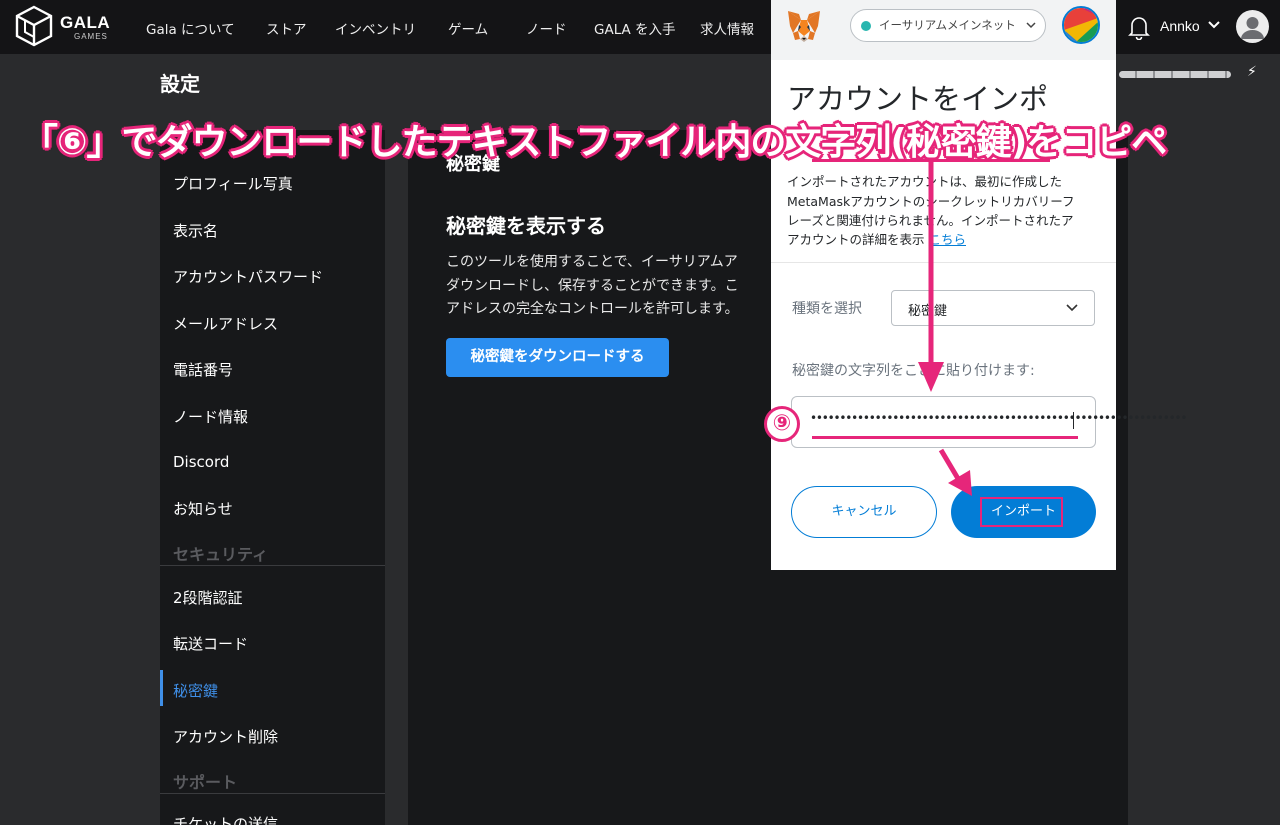 This screenshot has height=825, width=1280. Describe the element at coordinates (1021, 512) in the screenshot. I see `annotation-highlight-box` at that location.